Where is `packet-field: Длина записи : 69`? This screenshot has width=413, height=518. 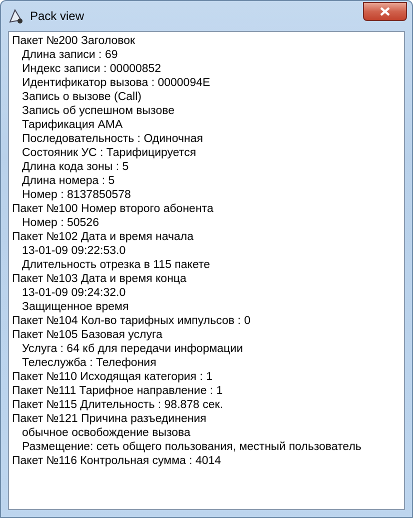 packet-field: Длина записи : 69 is located at coordinates (206, 55).